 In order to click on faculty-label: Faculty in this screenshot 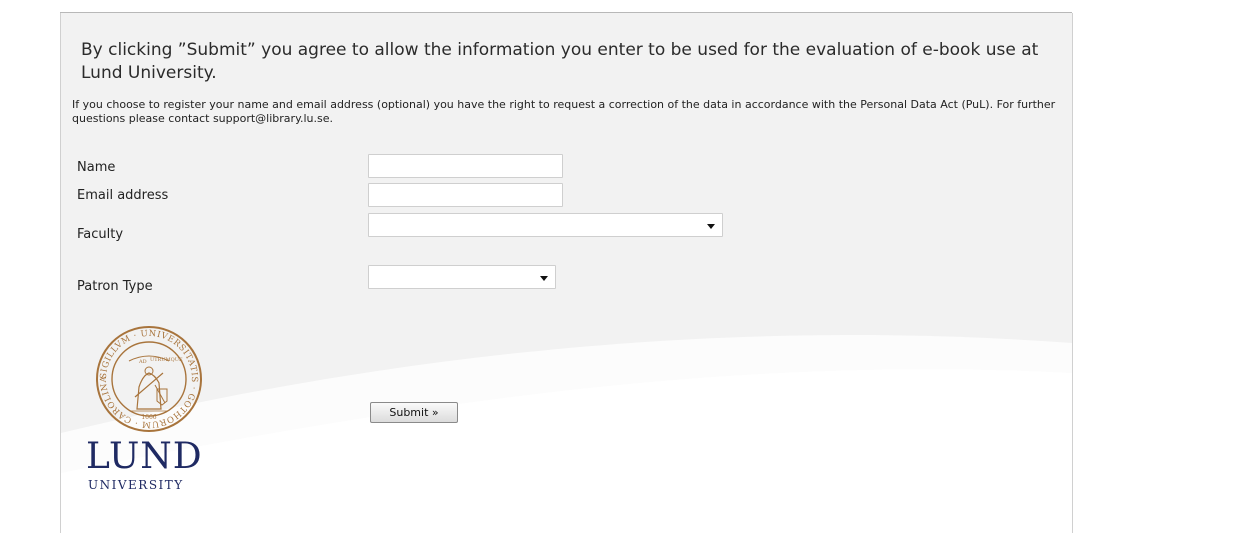, I will do `click(100, 234)`.